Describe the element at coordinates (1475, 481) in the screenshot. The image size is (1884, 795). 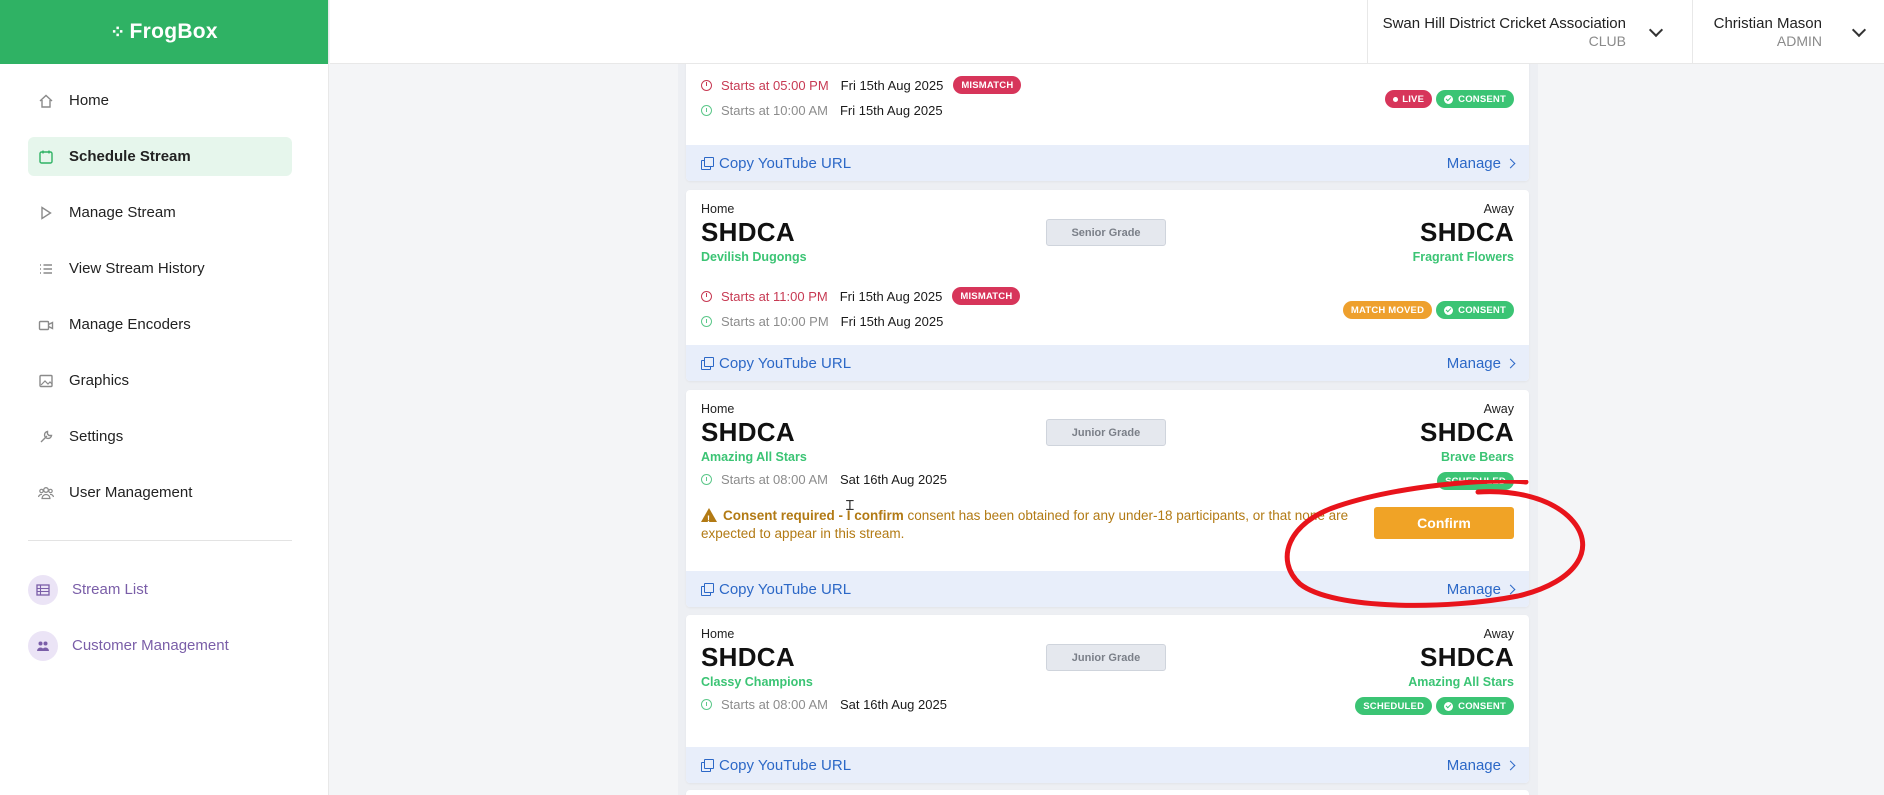
I see `scheduled-badge: SCHEDULED` at that location.